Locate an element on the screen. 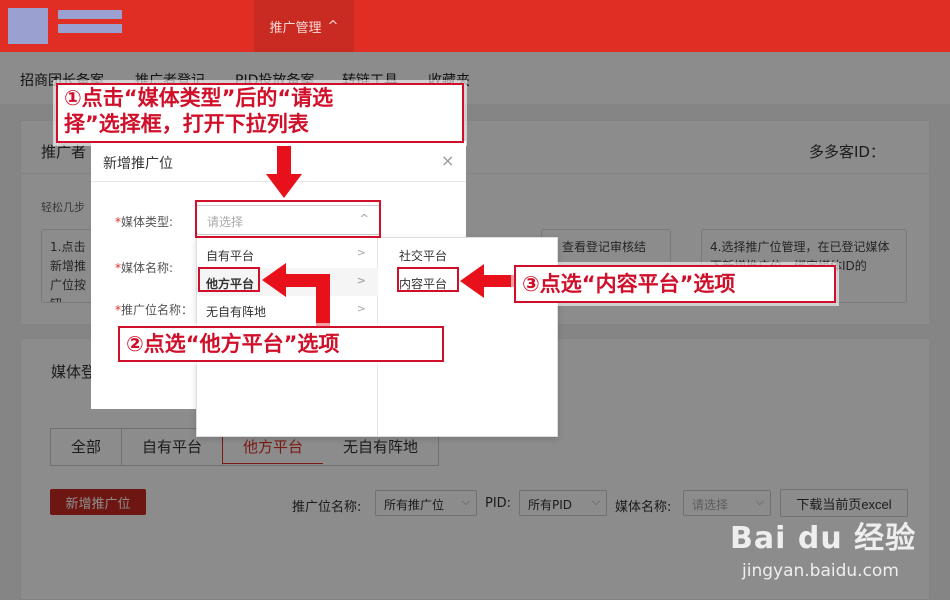 The width and height of the screenshot is (950, 600). annotation-step1: ①点击“媒体类型”后的“请选 择”选择框，打开下拉列表 is located at coordinates (260, 113).